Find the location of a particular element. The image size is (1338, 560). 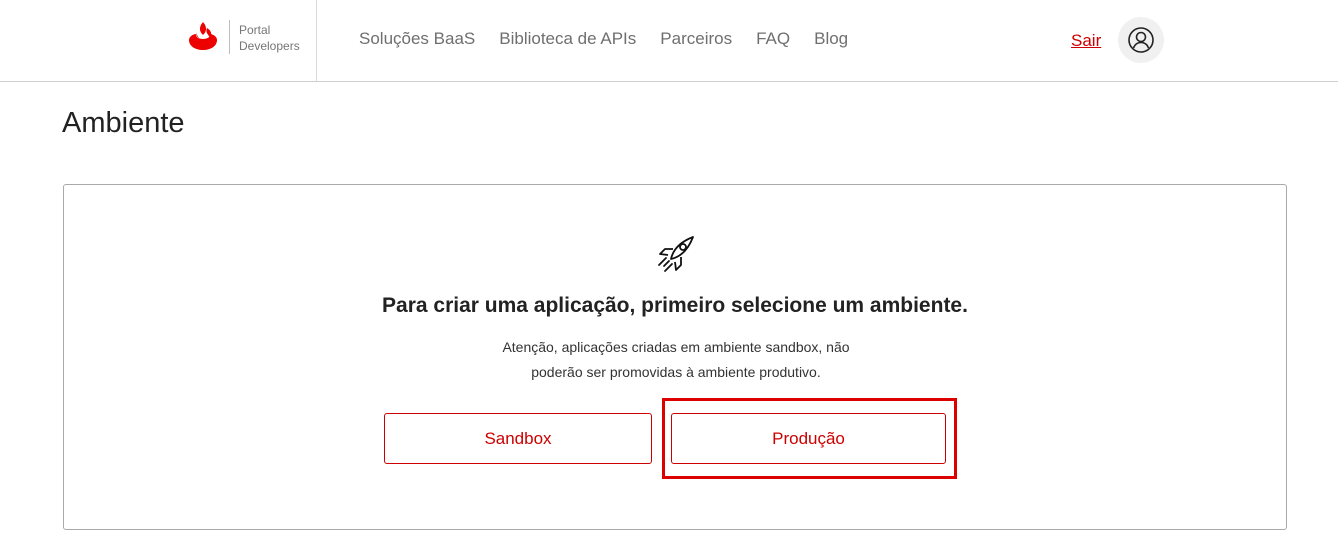

portal-logo-text: Portal Developers is located at coordinates (269, 38).